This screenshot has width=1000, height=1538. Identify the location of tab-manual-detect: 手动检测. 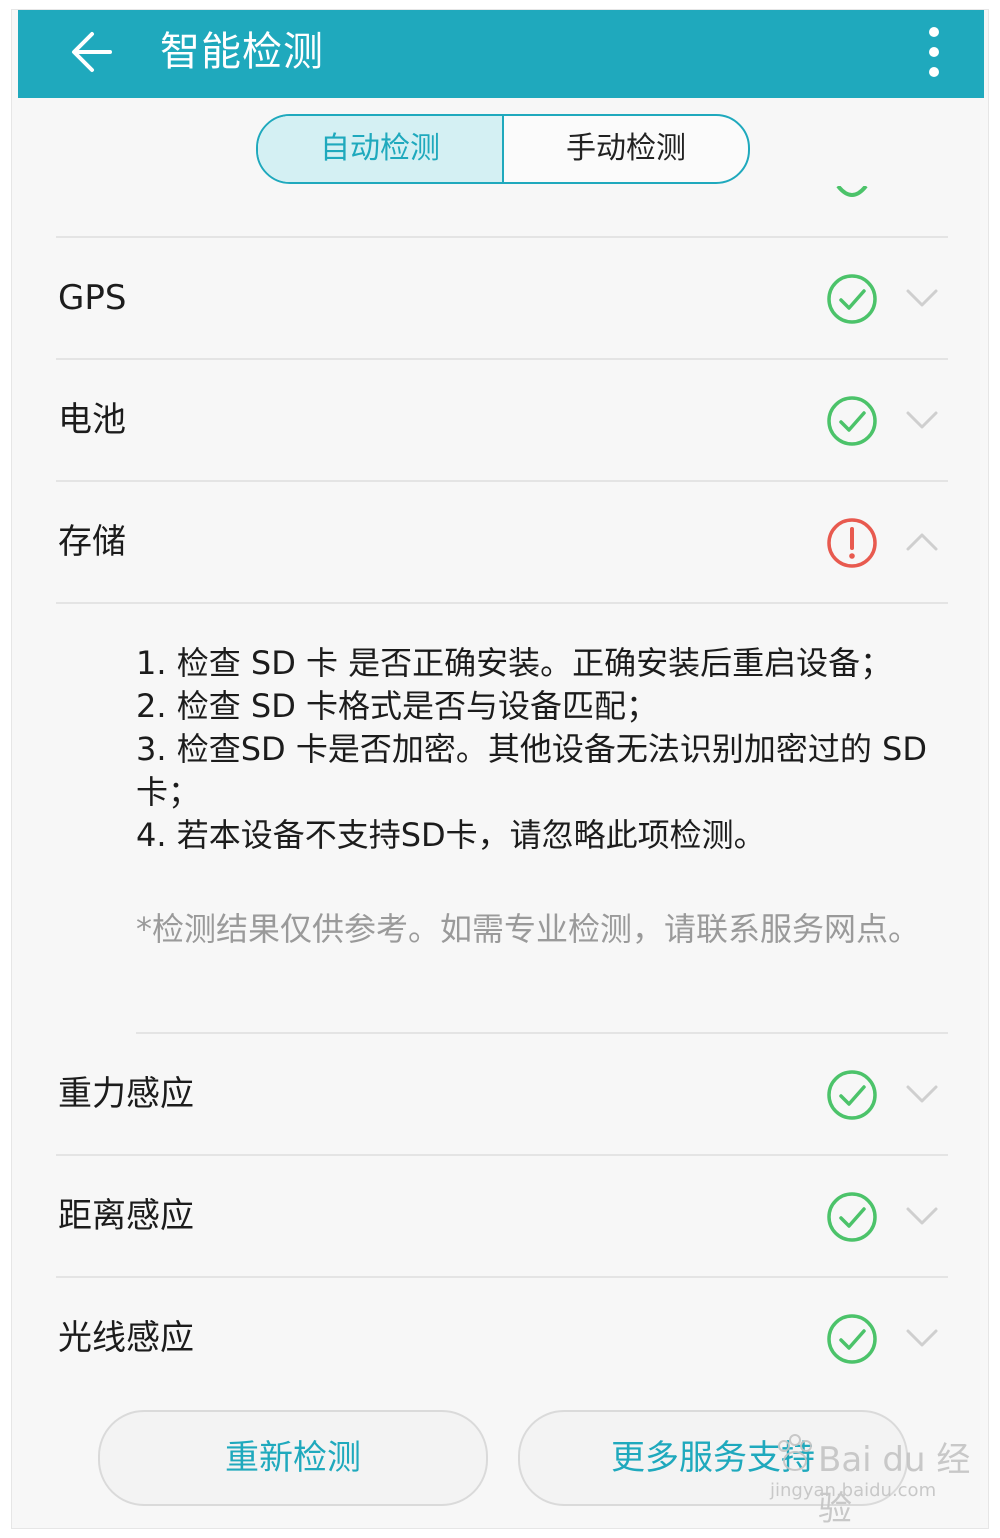
(626, 149).